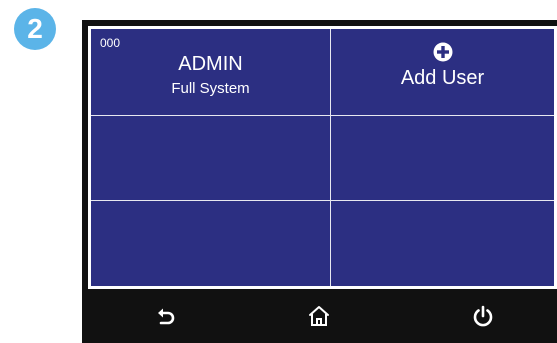 The image size is (557, 343). I want to click on add-user-label: Add User, so click(442, 78).